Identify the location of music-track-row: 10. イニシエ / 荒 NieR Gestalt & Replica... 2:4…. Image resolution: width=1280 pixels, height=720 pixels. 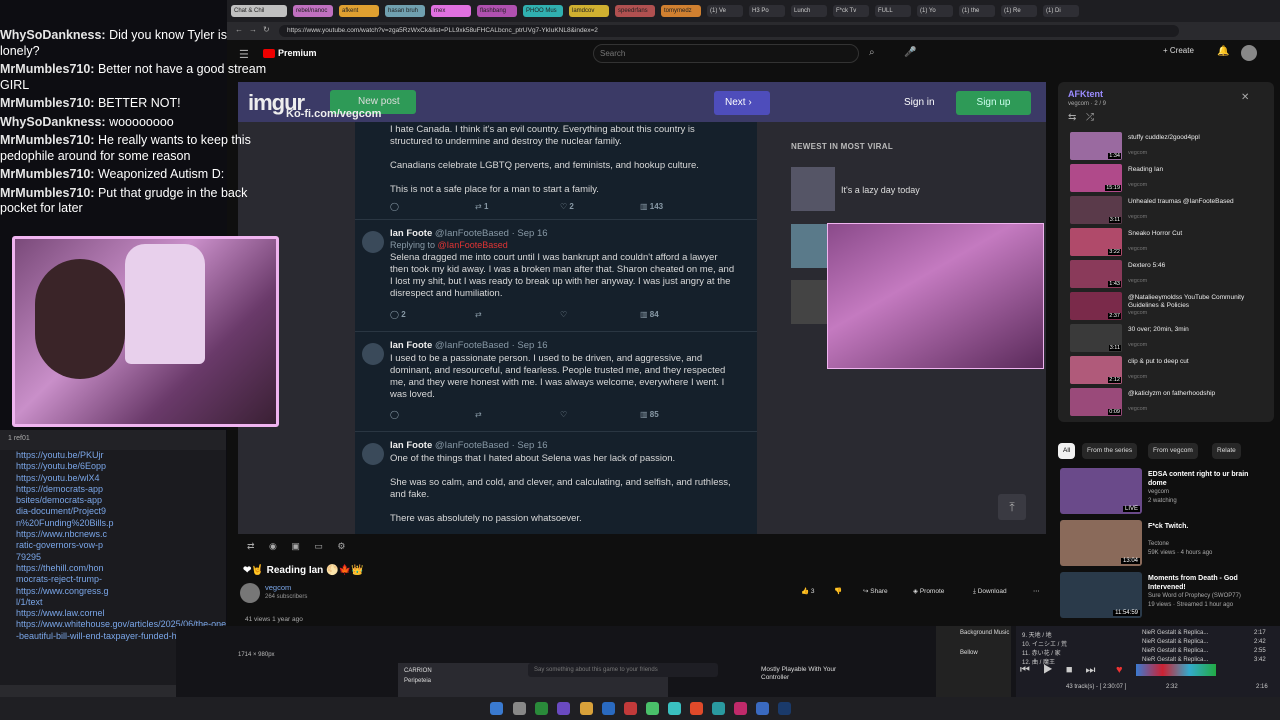
(1148, 643).